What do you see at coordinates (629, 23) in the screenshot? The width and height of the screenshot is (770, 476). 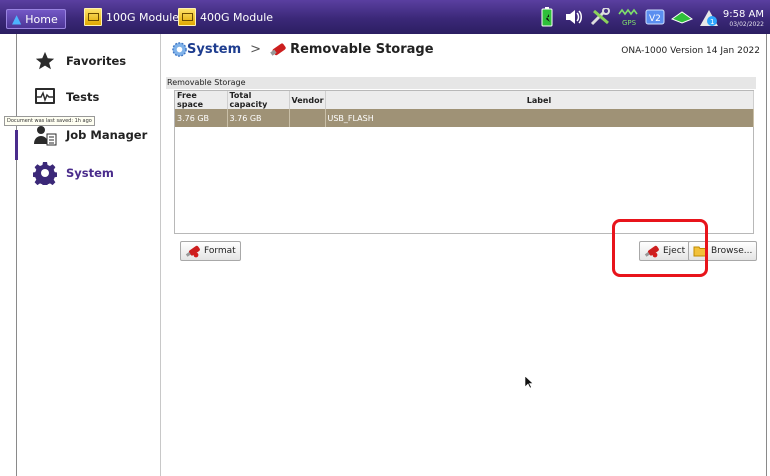 I see `gps-label: GPS` at bounding box center [629, 23].